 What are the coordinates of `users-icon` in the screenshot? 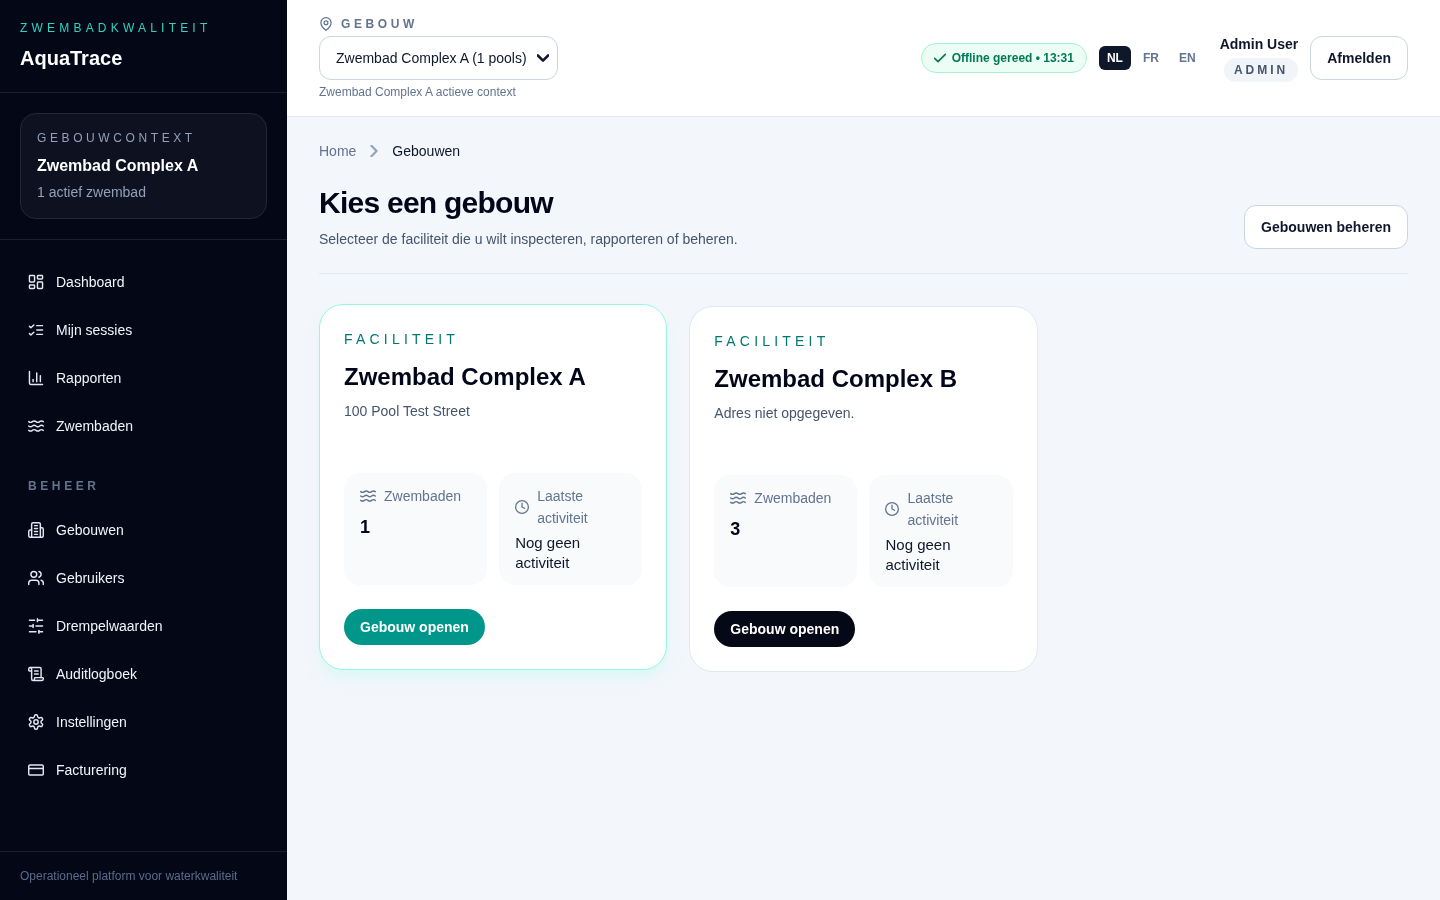 It's located at (36, 578).